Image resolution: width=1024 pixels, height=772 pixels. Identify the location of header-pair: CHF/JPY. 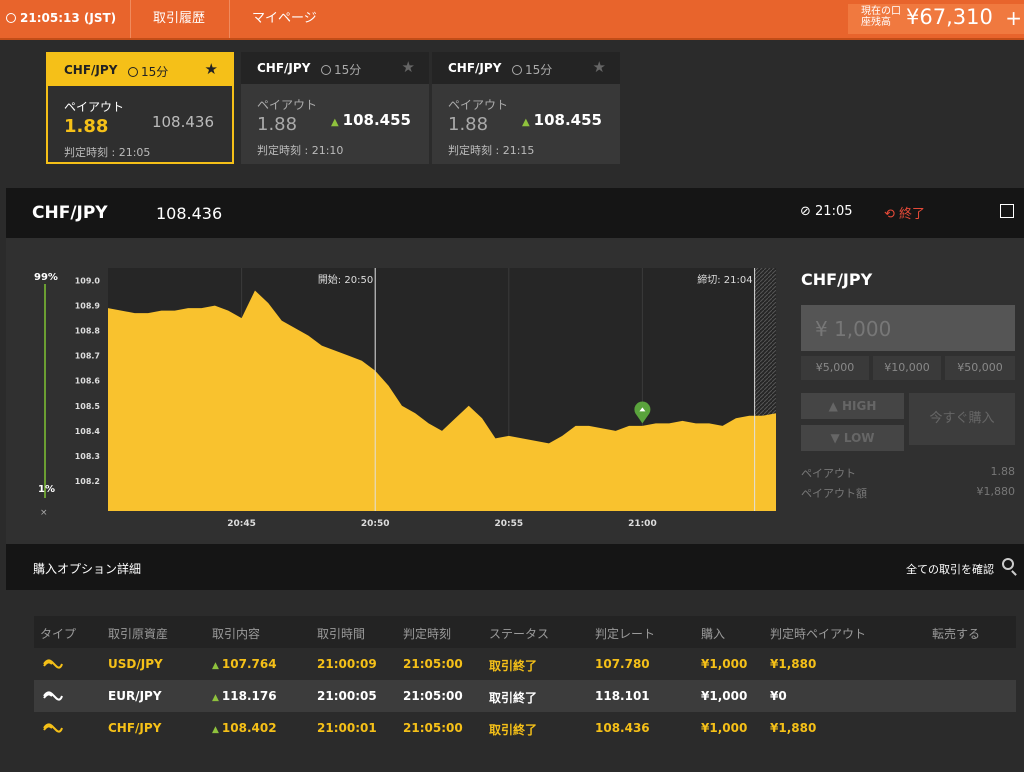
(70, 213).